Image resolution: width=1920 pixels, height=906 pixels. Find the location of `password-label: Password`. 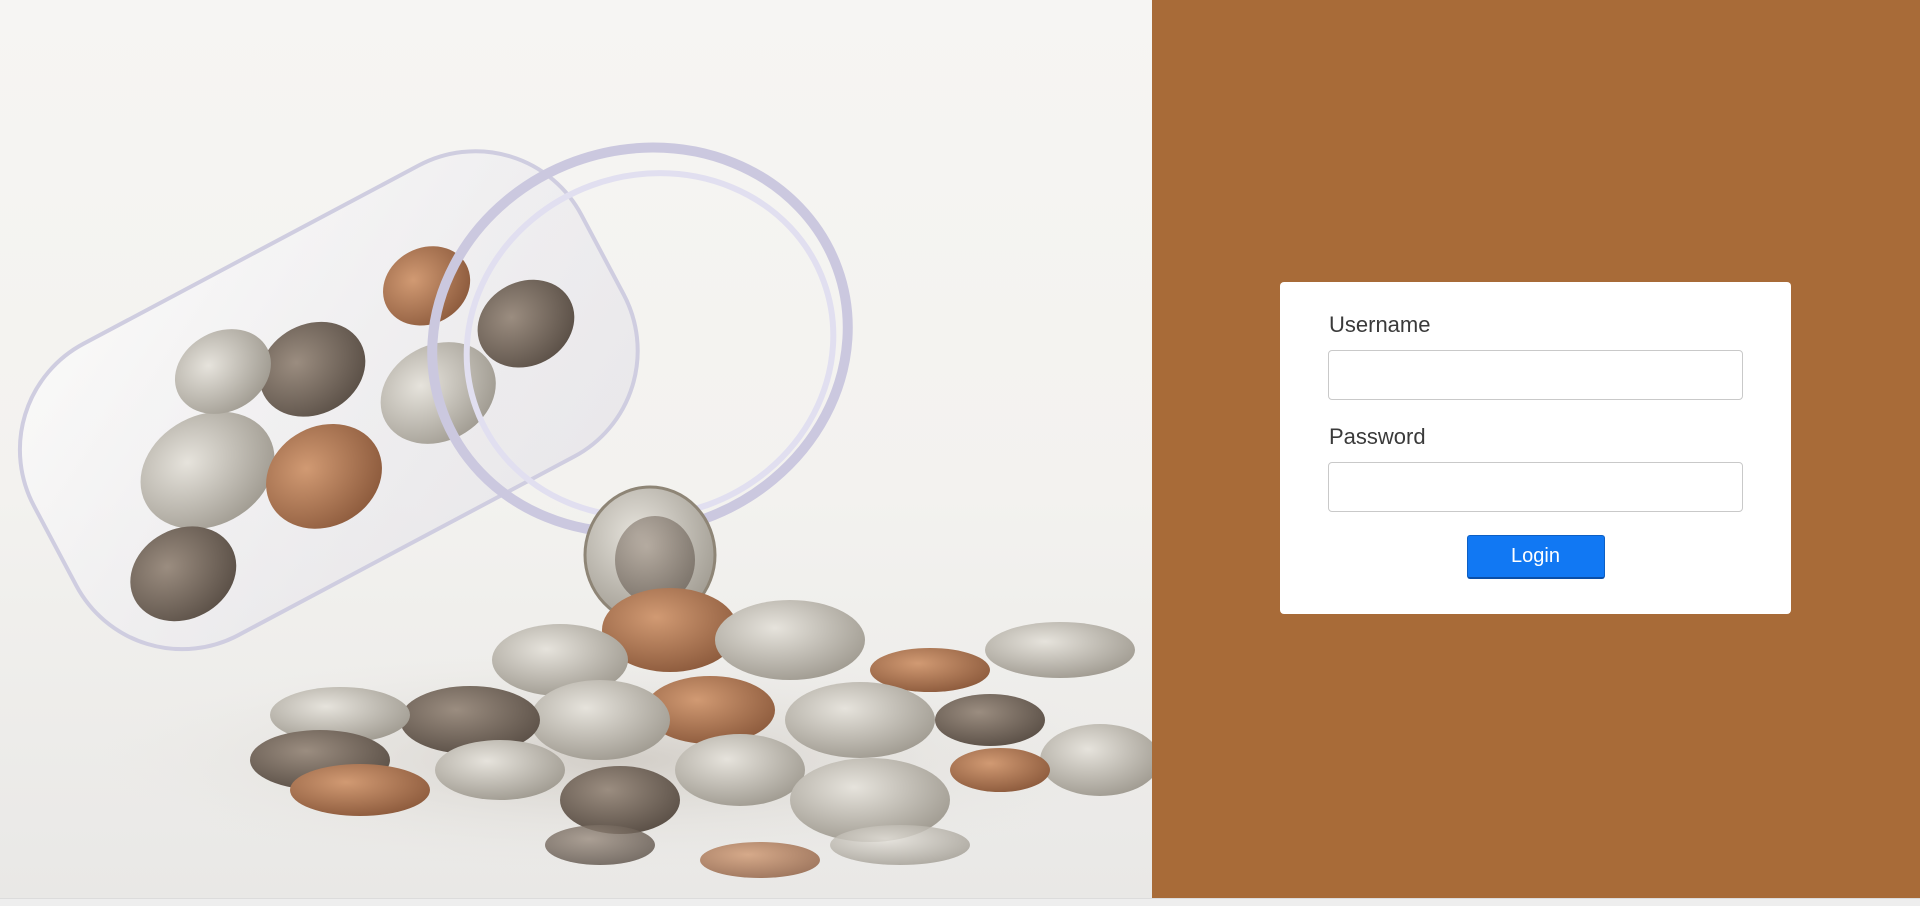

password-label: Password is located at coordinates (1377, 436).